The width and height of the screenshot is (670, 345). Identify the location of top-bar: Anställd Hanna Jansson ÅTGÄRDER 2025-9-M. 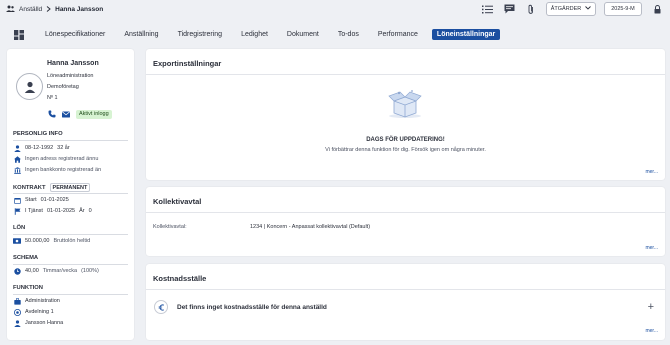
(335, 10).